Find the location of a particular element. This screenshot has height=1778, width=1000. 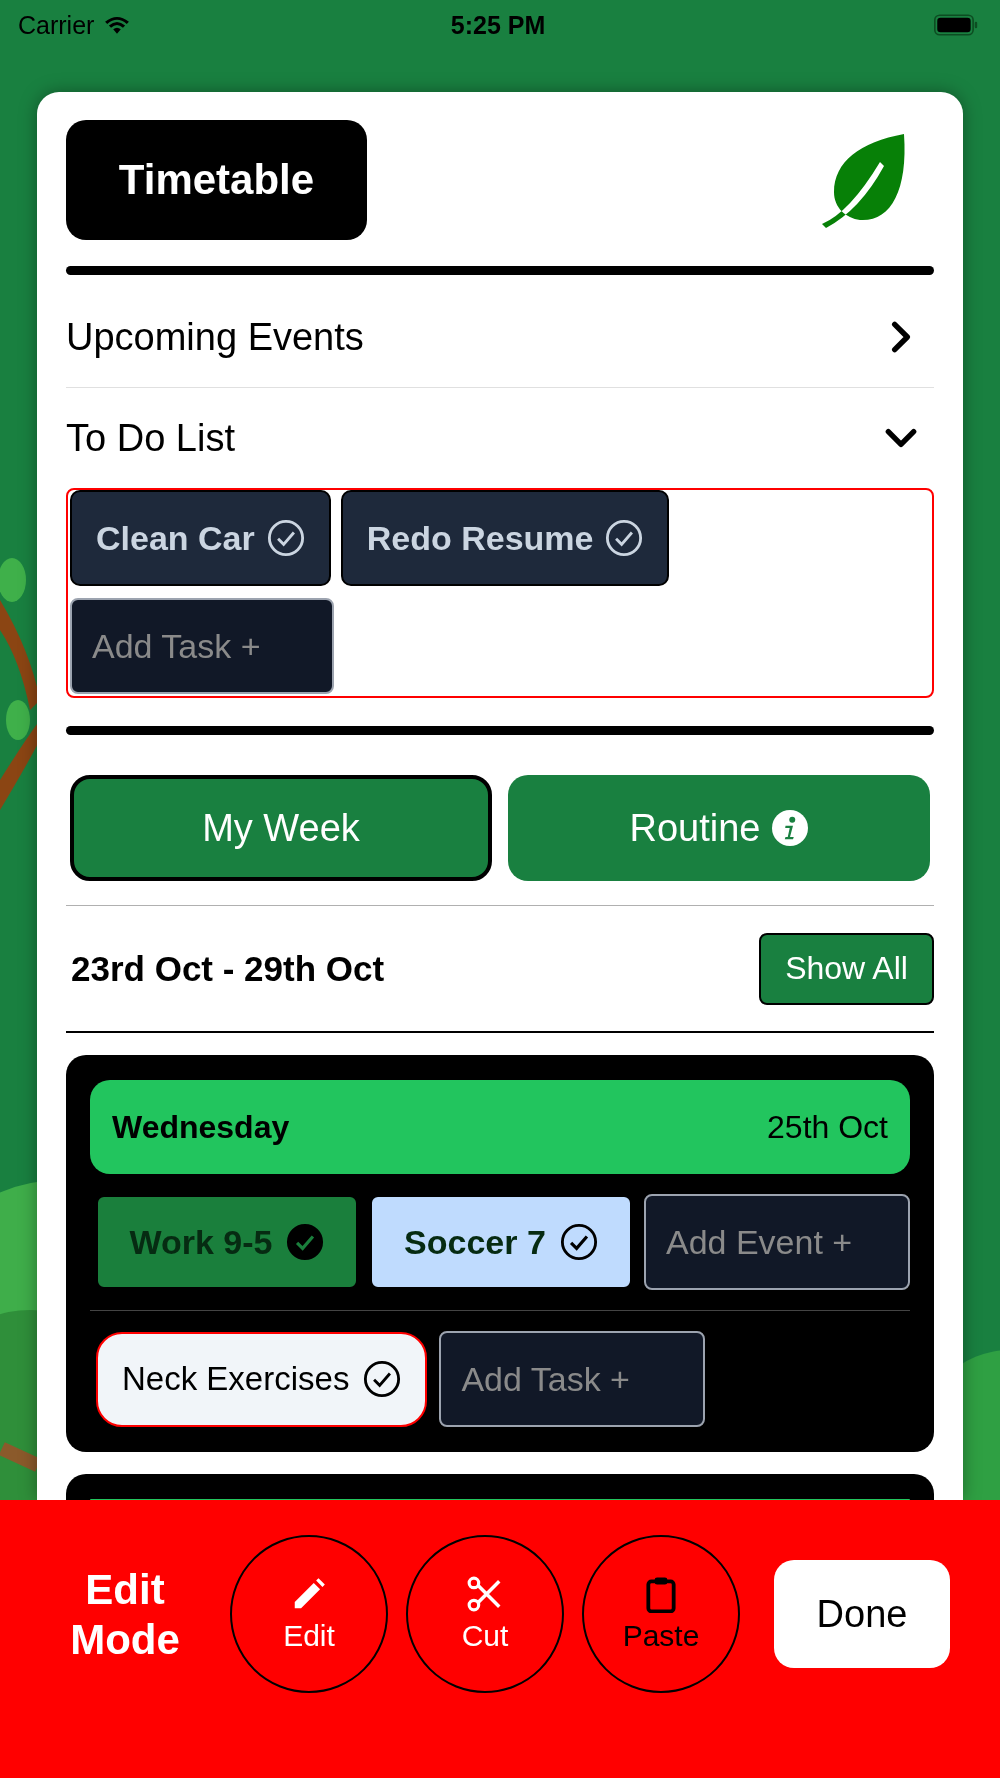

carrier-label: Carrier is located at coordinates (56, 25).